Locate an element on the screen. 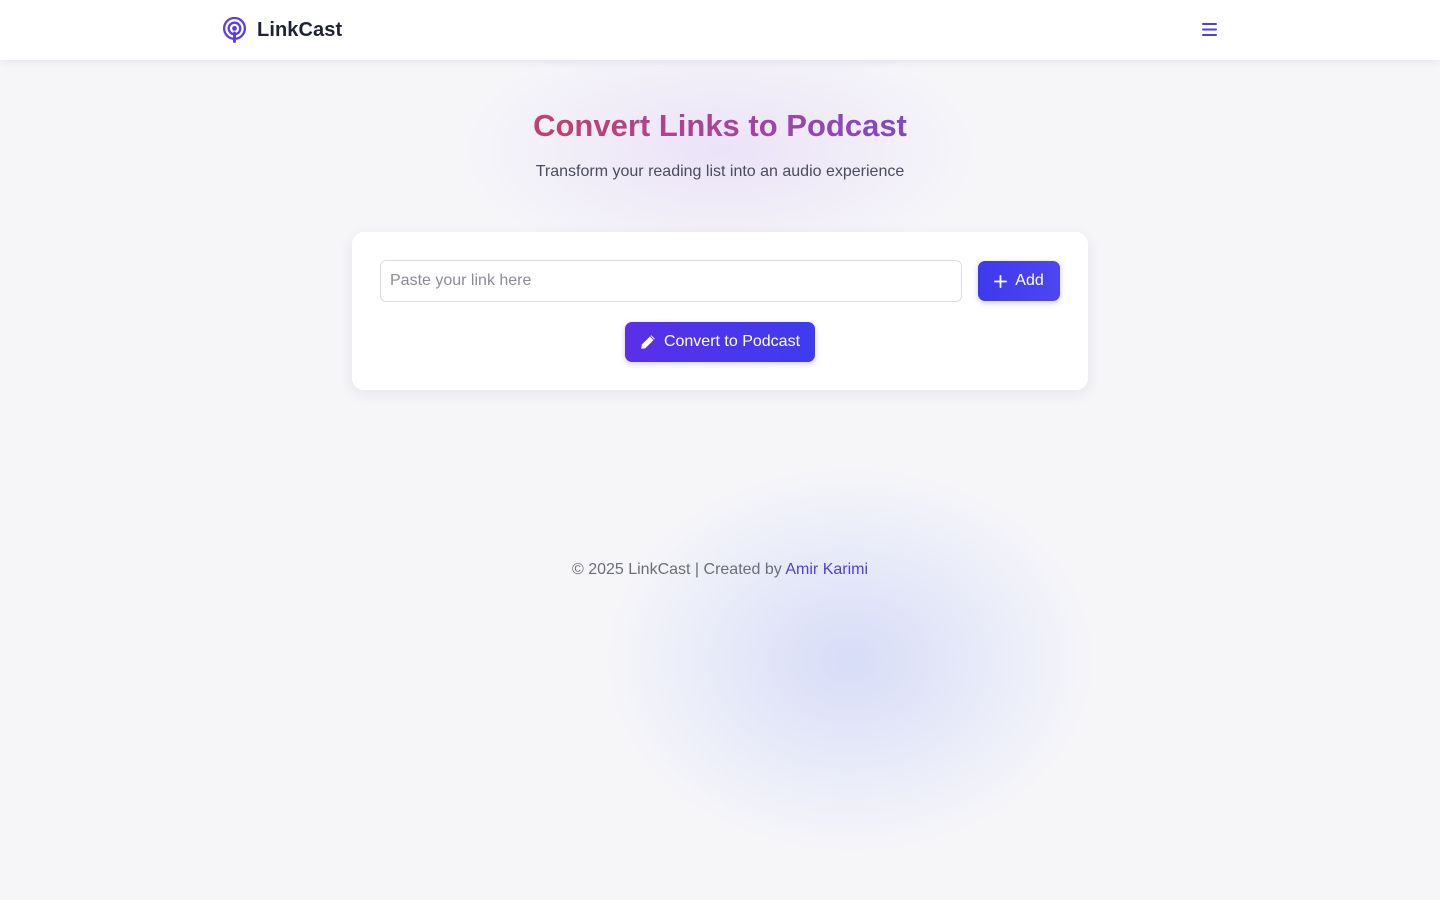 The width and height of the screenshot is (1440, 900). convert-to-podcast-button: Convert to Podcast is located at coordinates (720, 342).